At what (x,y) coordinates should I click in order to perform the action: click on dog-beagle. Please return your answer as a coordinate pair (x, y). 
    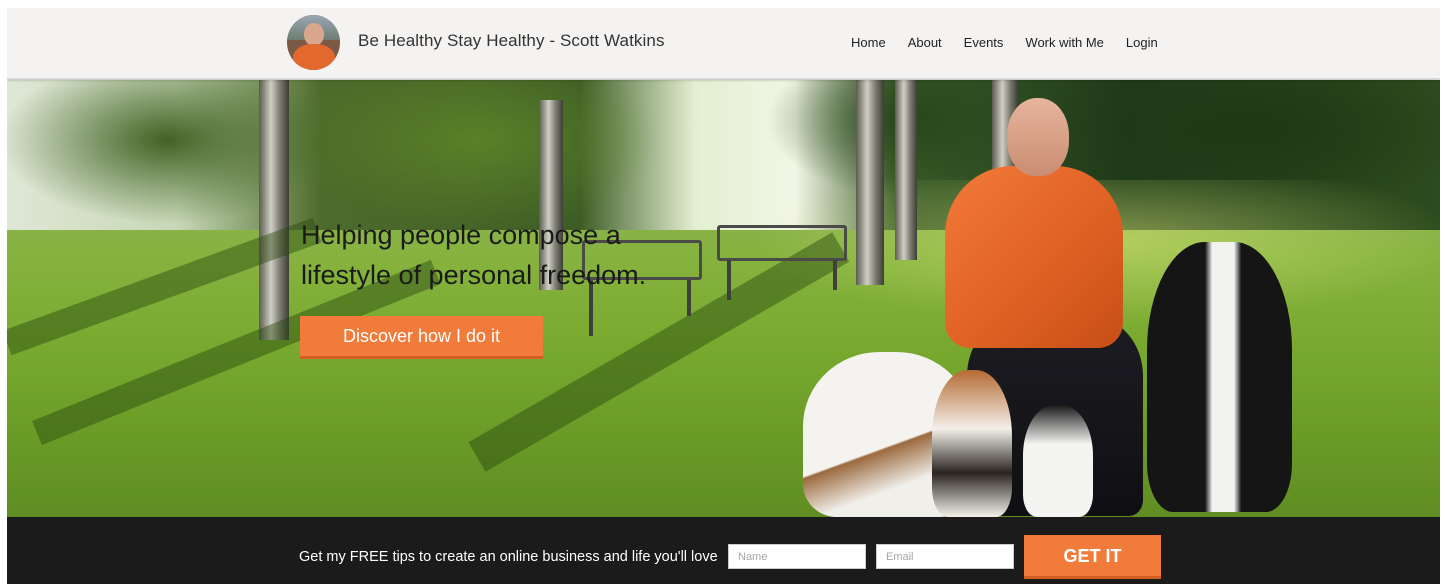
    Looking at the image, I should click on (972, 443).